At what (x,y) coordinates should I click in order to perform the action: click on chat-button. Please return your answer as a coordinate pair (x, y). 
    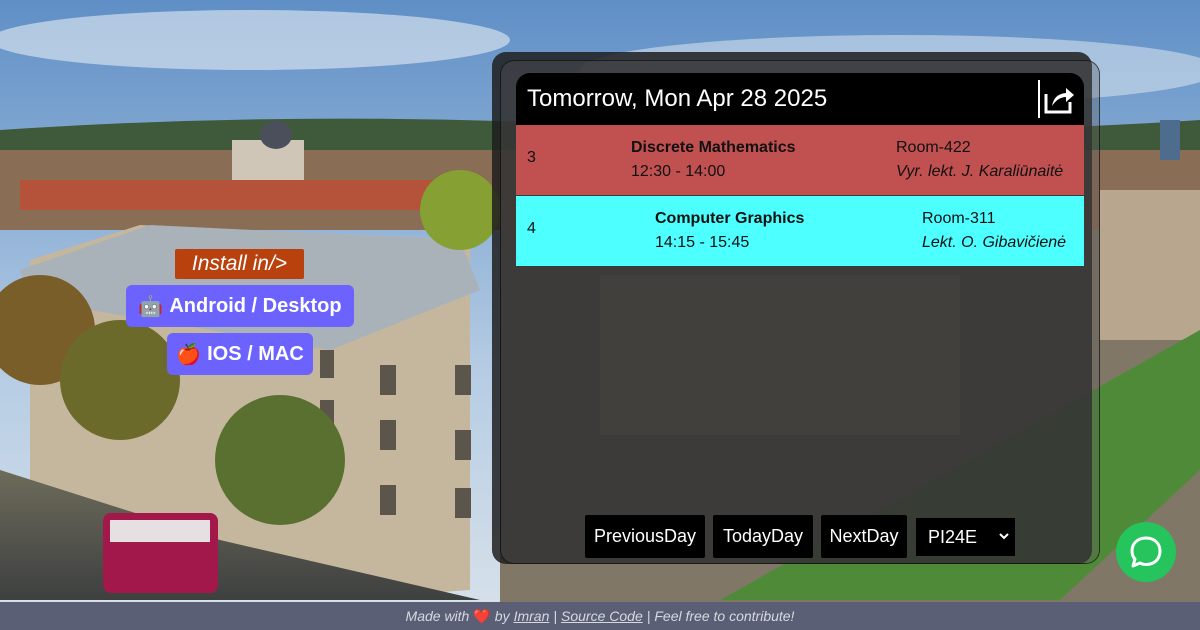
    Looking at the image, I should click on (1146, 552).